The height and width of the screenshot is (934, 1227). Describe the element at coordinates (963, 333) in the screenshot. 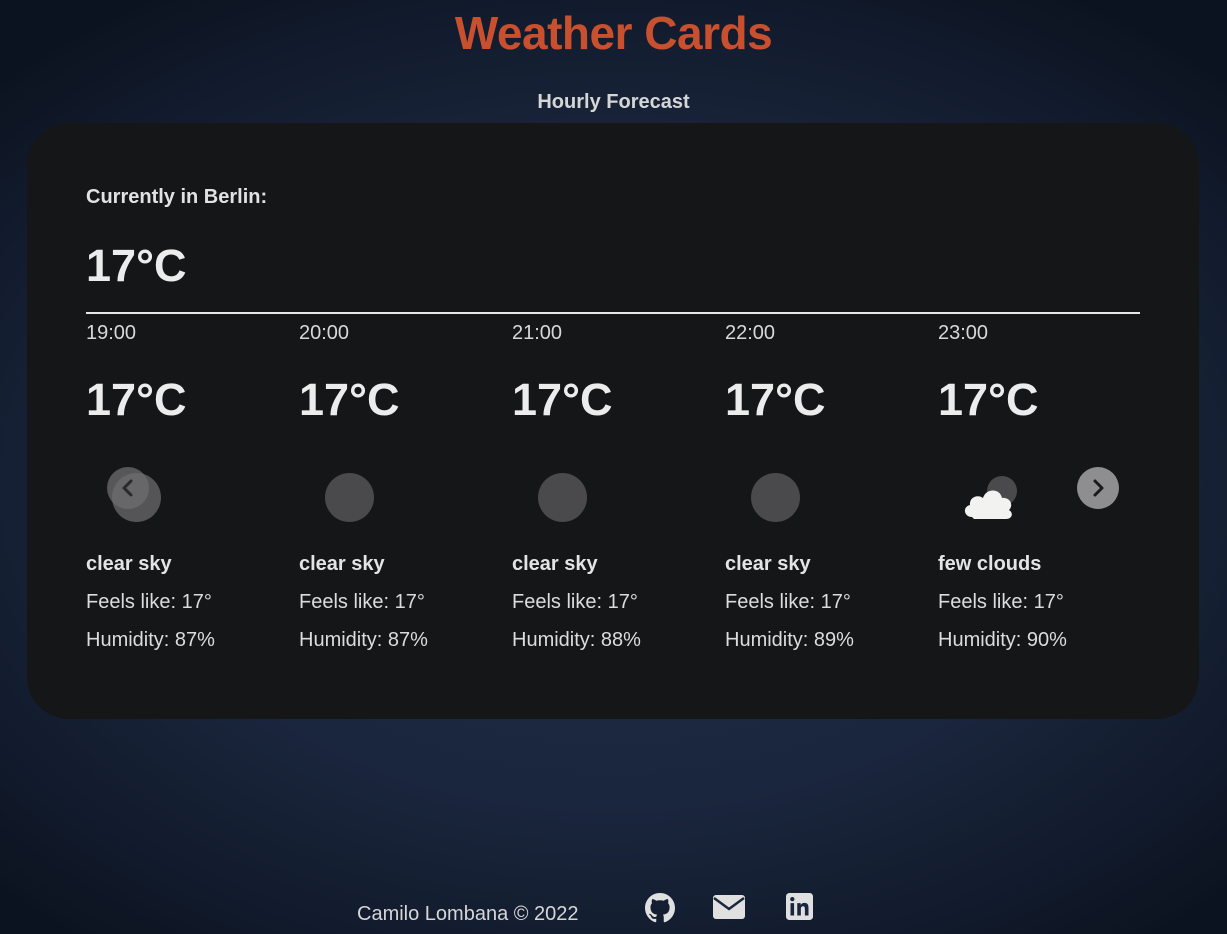

I see `hour-time: 23:00` at that location.